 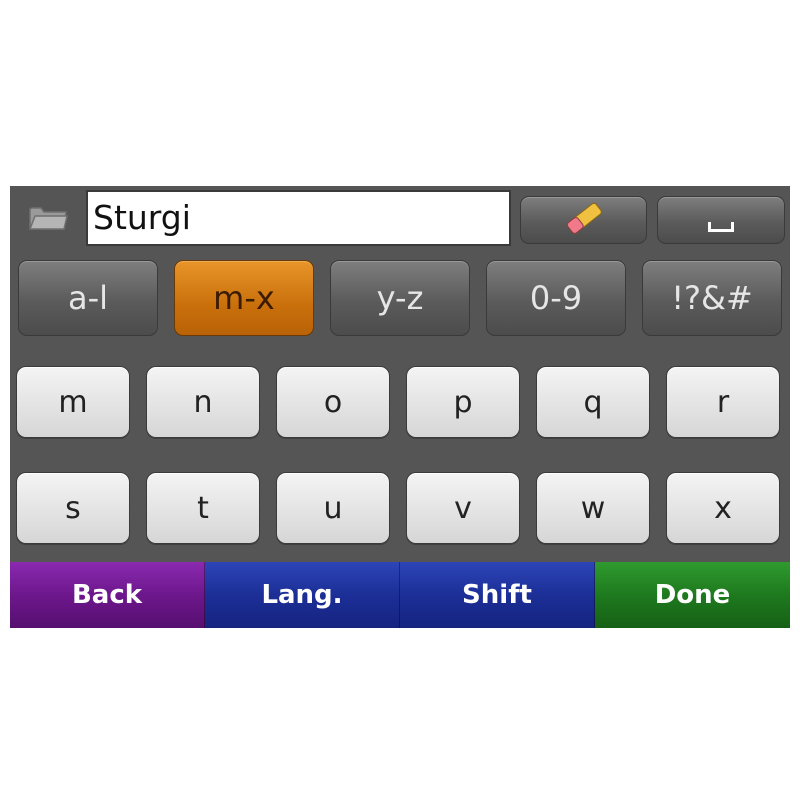 I want to click on done-button: Done, so click(x=692, y=595).